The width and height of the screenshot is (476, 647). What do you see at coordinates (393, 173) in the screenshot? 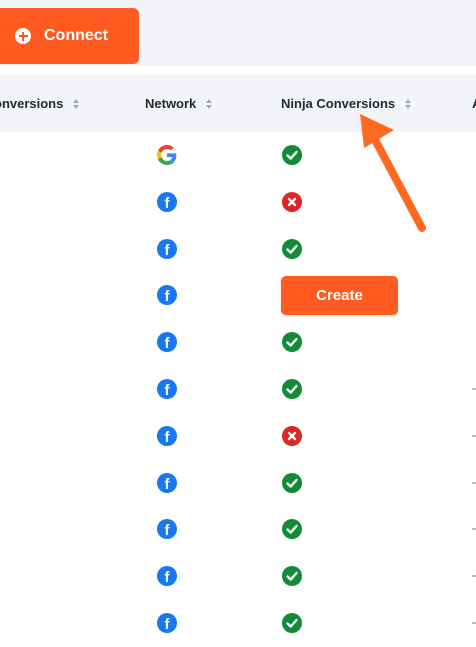
I see `annotation-arrow-icon` at bounding box center [393, 173].